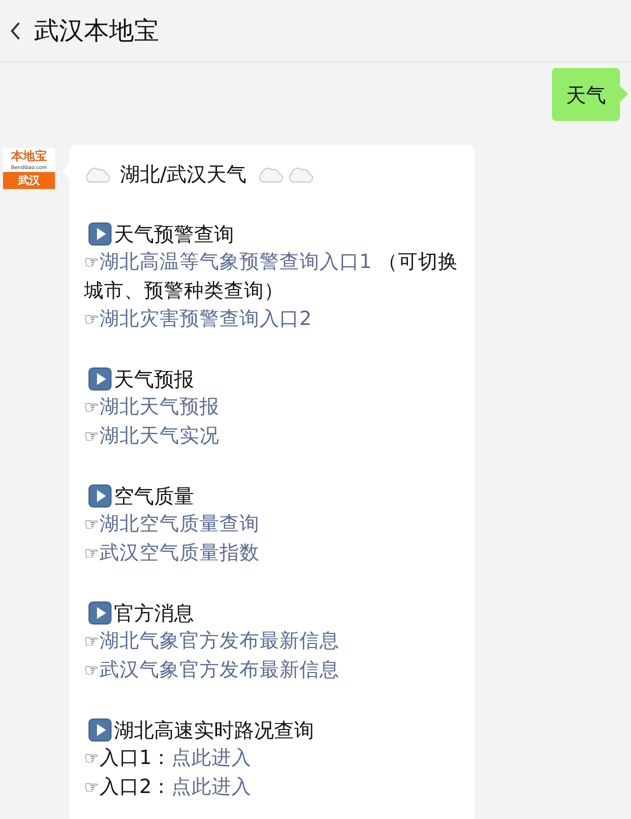 This screenshot has width=631, height=819. I want to click on message-line: ☞湖北灾害预警查询入口2, so click(198, 319).